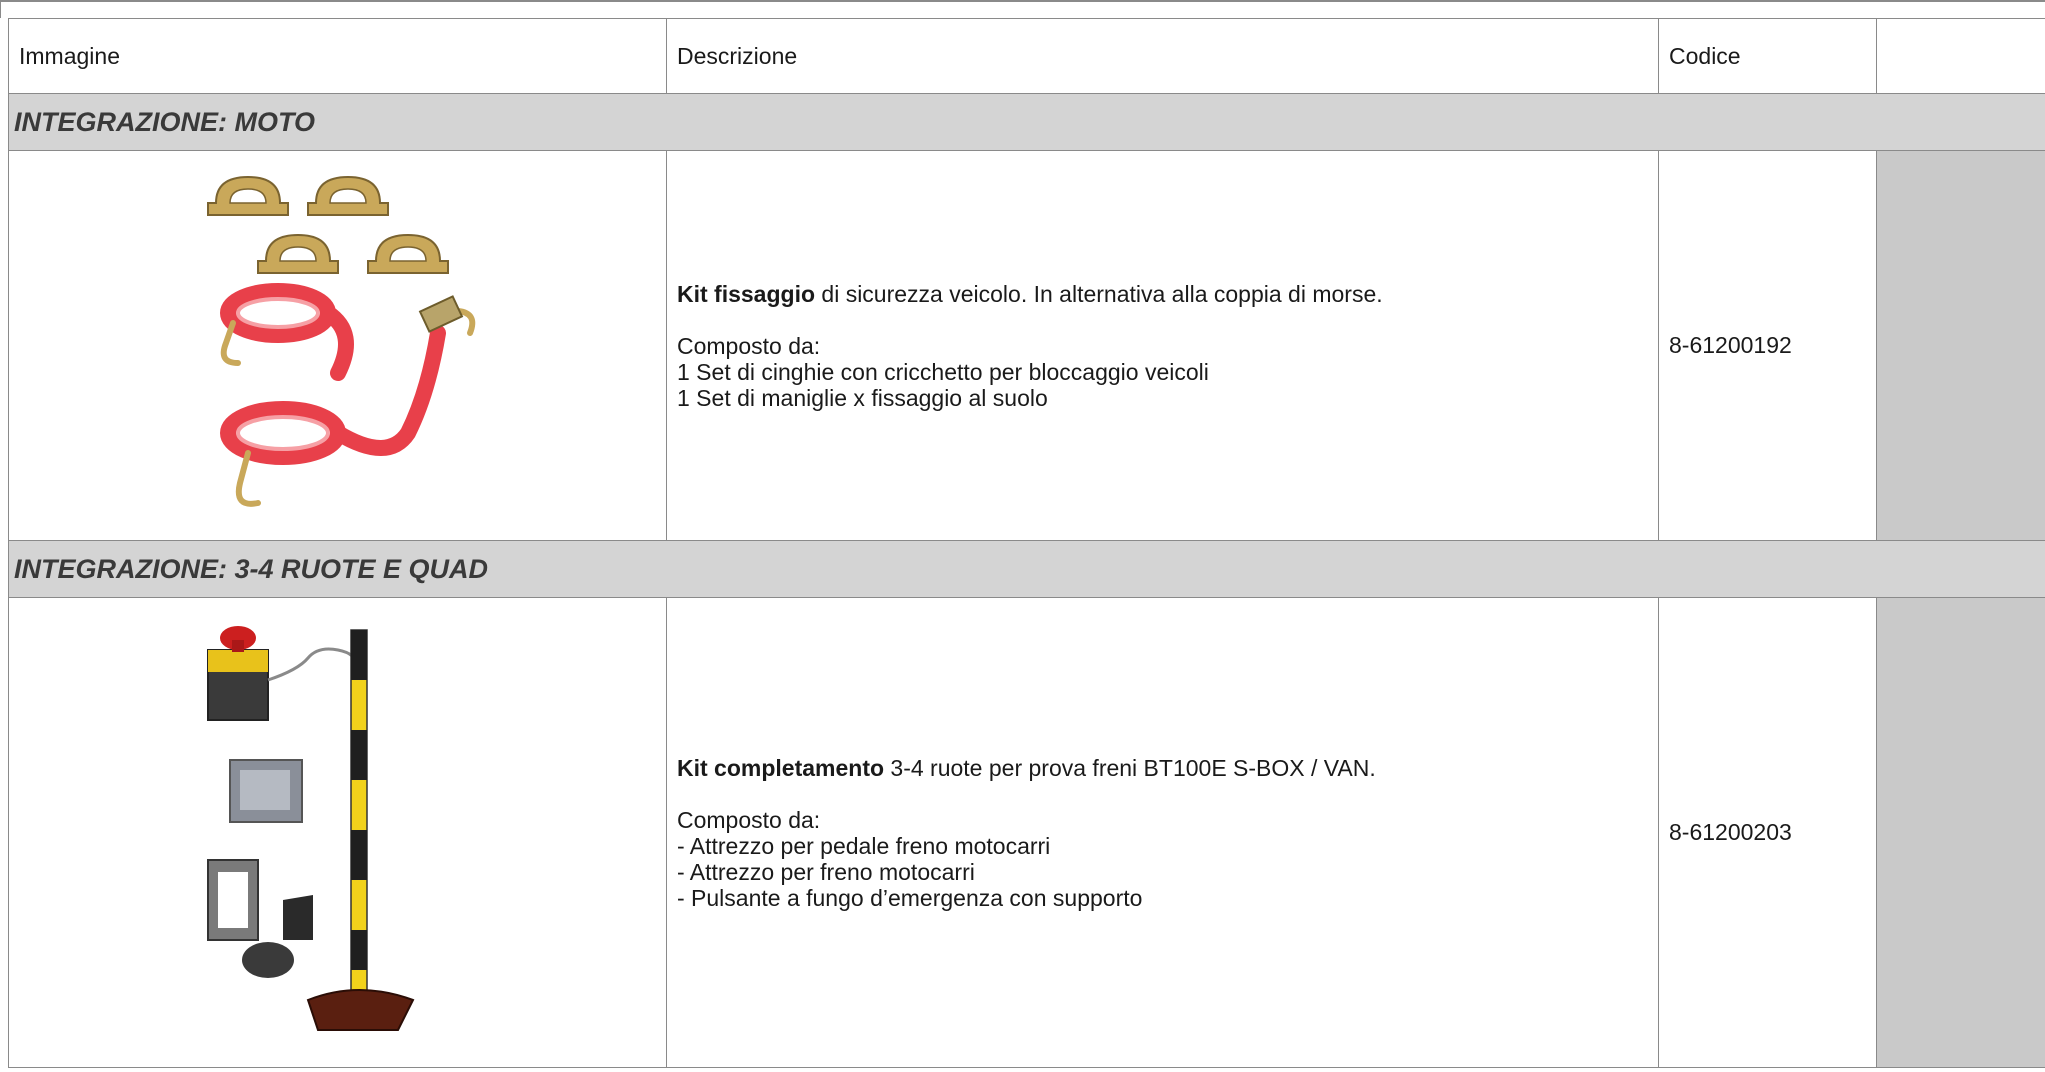 The width and height of the screenshot is (2045, 1072). What do you see at coordinates (337, 56) in the screenshot?
I see `header-image: Immagine` at bounding box center [337, 56].